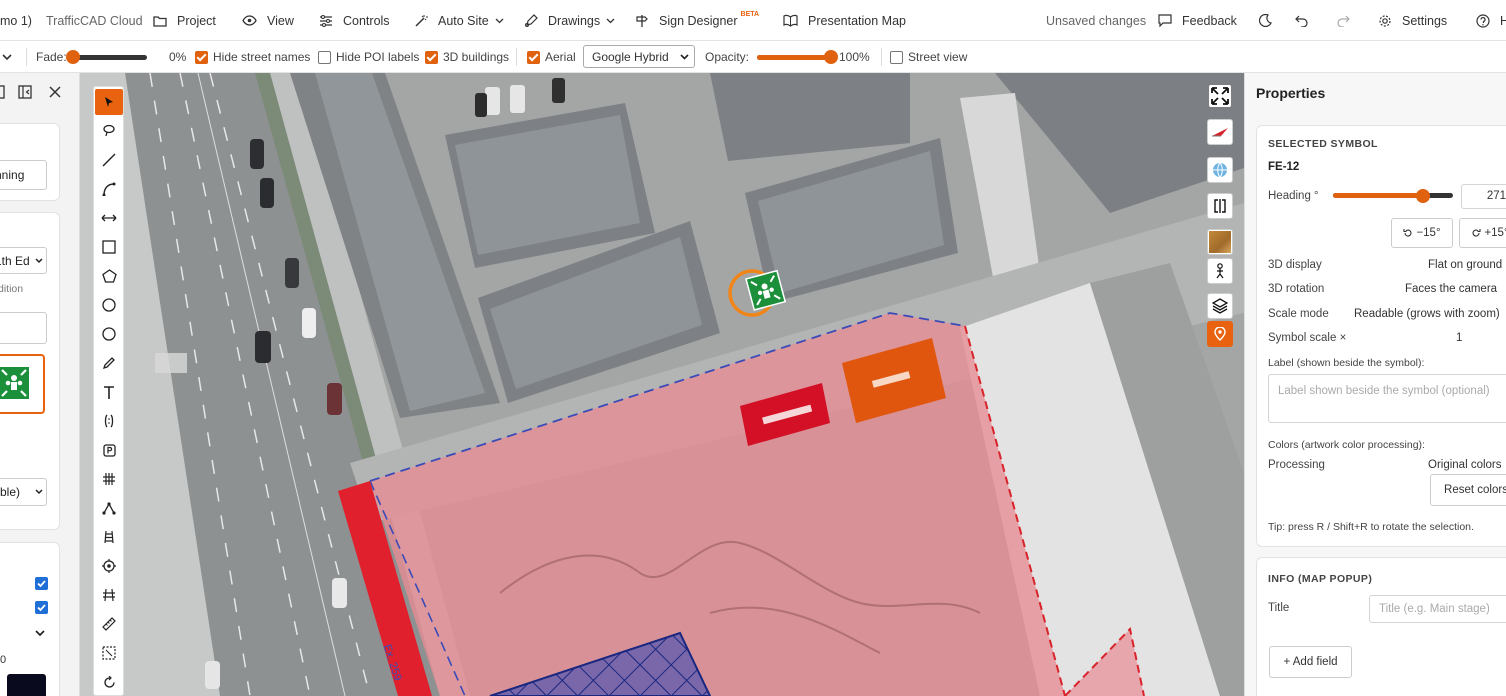 The height and width of the screenshot is (696, 1506). Describe the element at coordinates (1220, 170) in the screenshot. I see `globe-button` at that location.